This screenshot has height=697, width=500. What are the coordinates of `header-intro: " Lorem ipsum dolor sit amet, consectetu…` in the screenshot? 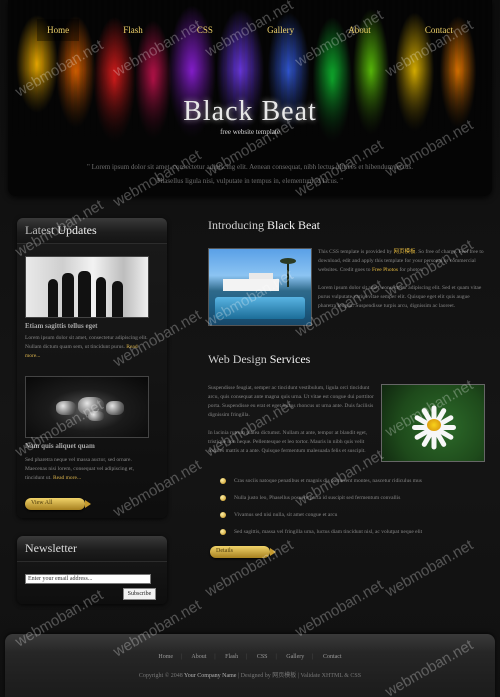 It's located at (250, 174).